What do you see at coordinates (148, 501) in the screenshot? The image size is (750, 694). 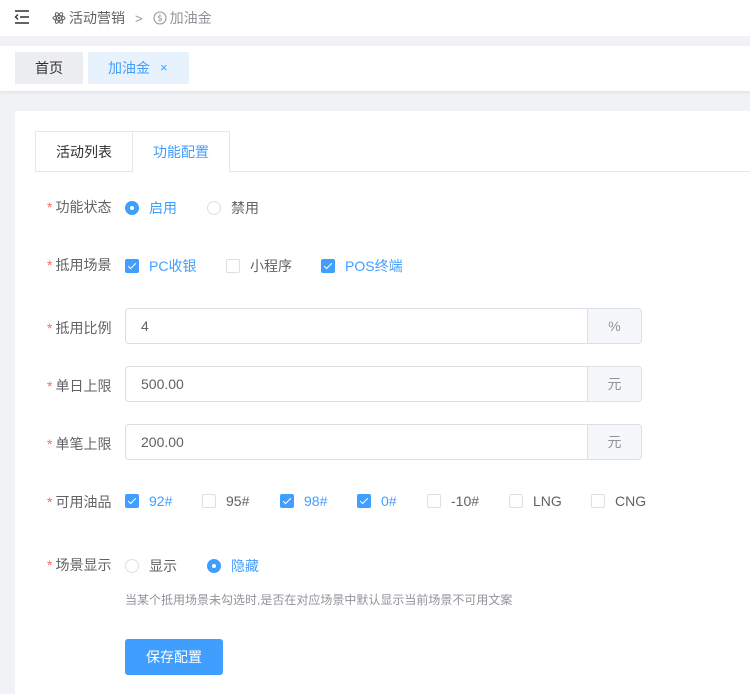 I see `checkbox-fuel-92: 92#` at bounding box center [148, 501].